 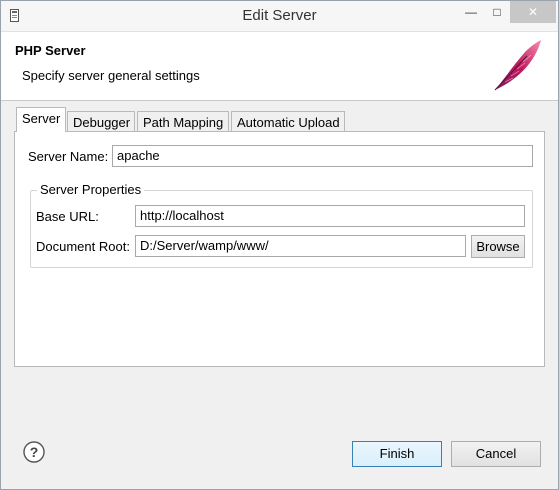 I want to click on maximize-icon: □, so click(x=497, y=12).